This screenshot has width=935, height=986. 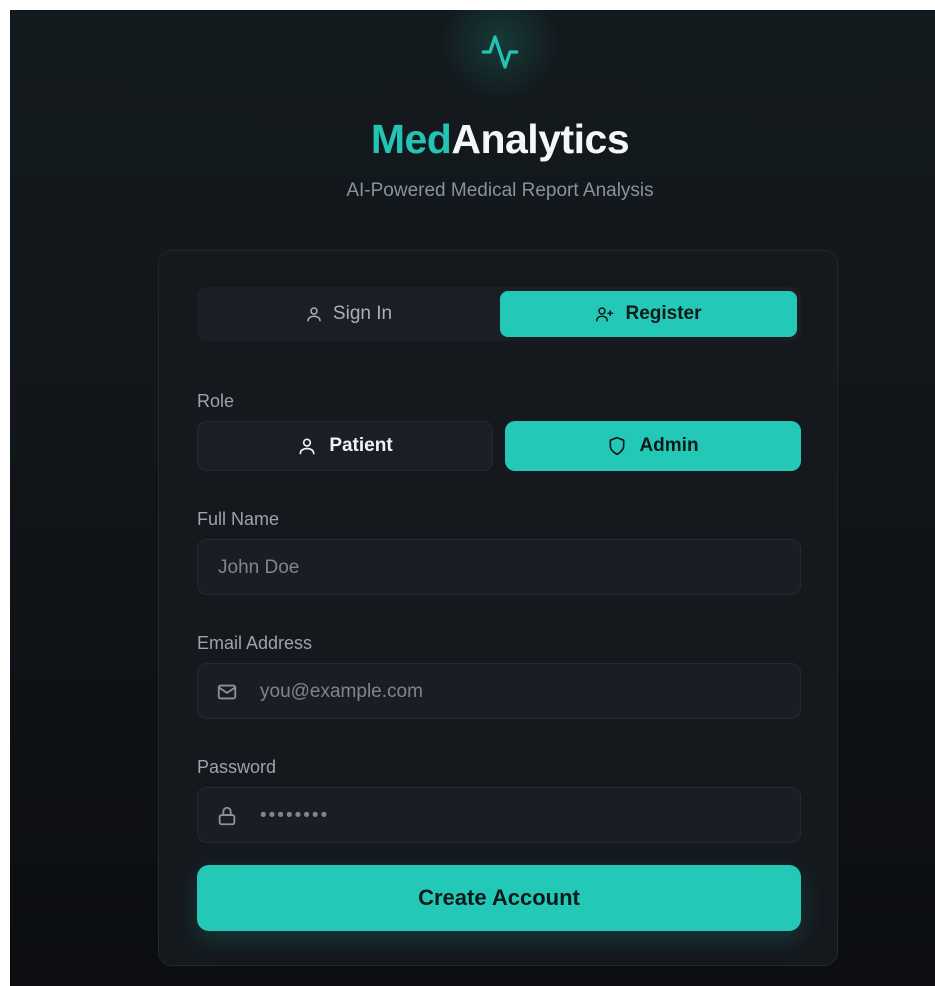 What do you see at coordinates (669, 445) in the screenshot?
I see `role-admin-label: Admin` at bounding box center [669, 445].